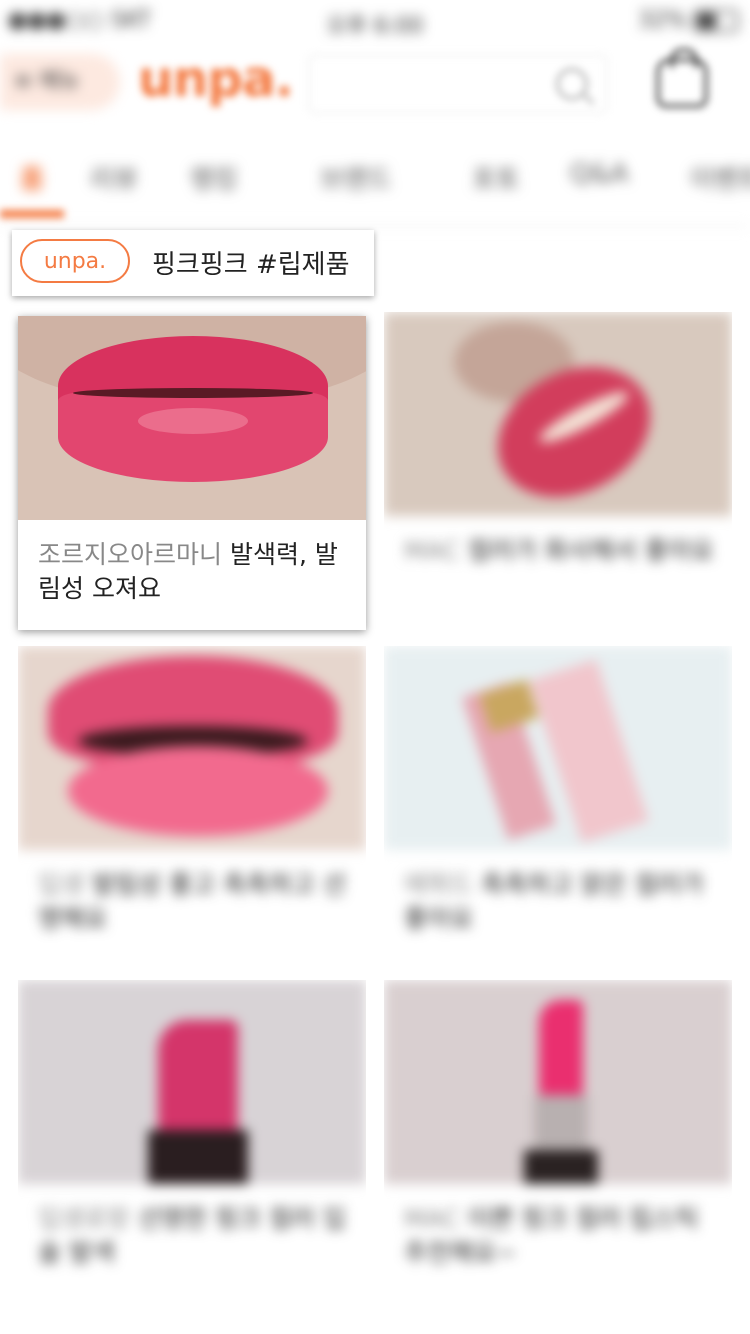  What do you see at coordinates (496, 177) in the screenshot?
I see `tab-photo: 포토` at bounding box center [496, 177].